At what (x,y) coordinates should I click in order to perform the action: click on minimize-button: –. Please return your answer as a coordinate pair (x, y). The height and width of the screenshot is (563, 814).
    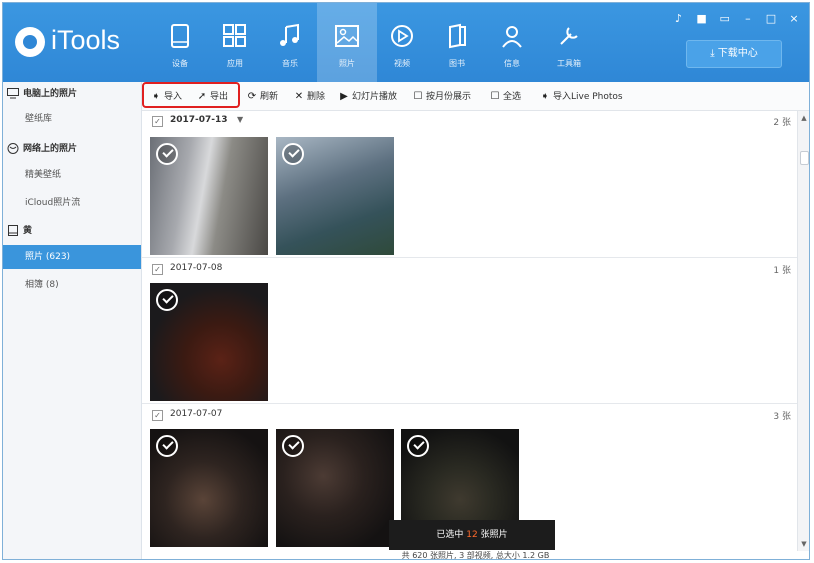
    Looking at the image, I should click on (748, 19).